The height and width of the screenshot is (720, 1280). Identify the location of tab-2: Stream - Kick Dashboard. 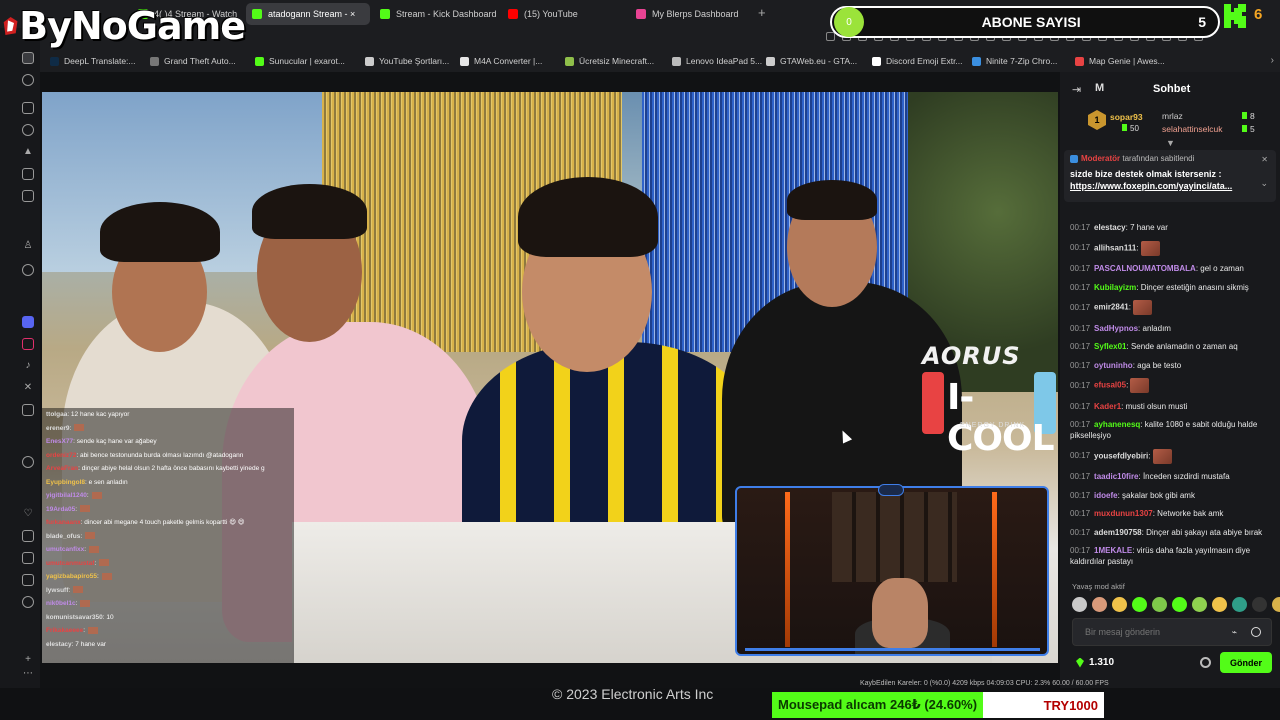
(436, 14).